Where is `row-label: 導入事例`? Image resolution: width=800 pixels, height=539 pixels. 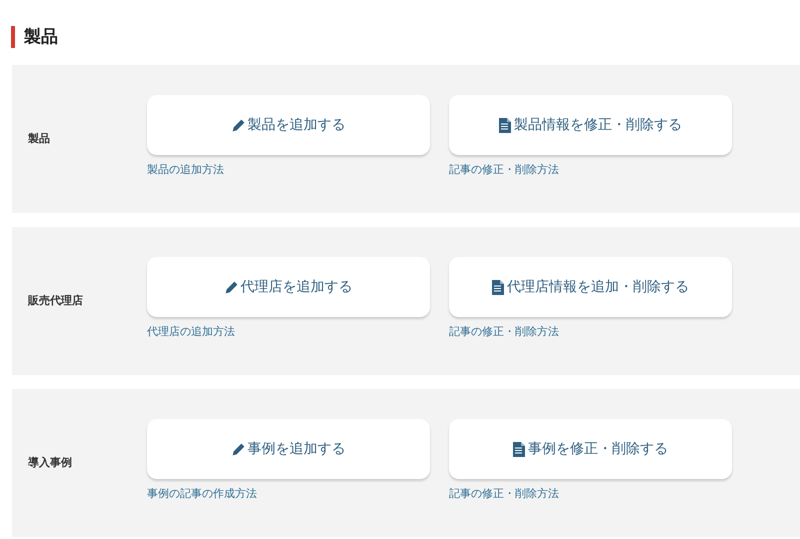
row-label: 導入事例 is located at coordinates (50, 462).